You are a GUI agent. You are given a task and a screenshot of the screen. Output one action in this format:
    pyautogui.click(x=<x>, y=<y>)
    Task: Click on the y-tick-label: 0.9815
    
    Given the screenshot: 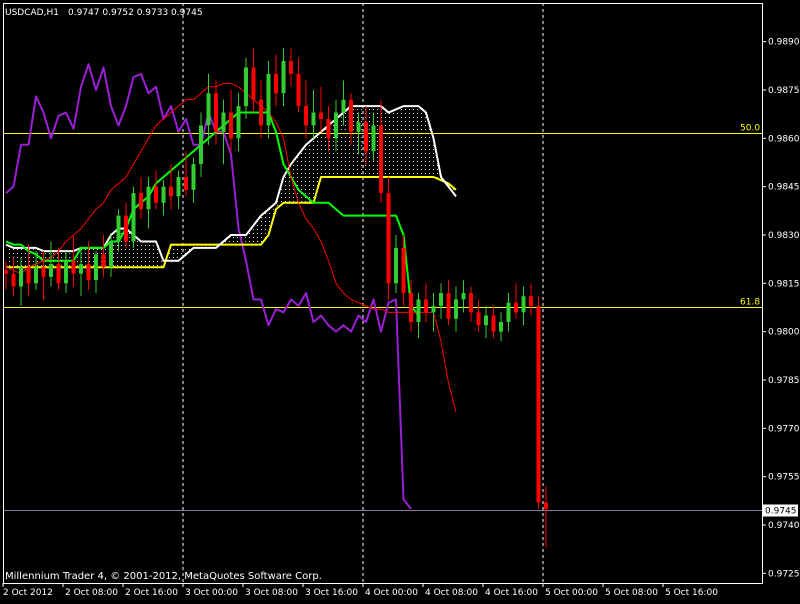 What is the action you would take?
    pyautogui.click(x=784, y=284)
    